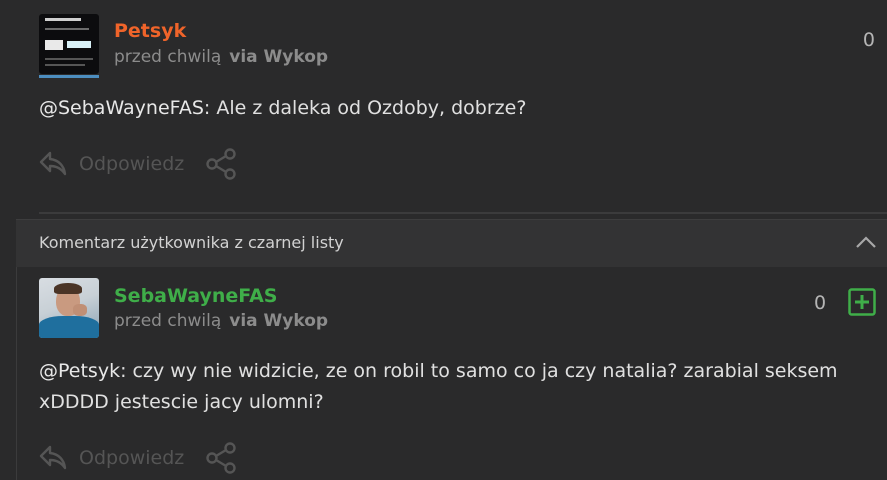 This screenshot has width=887, height=480. I want to click on upvote-button, so click(862, 304).